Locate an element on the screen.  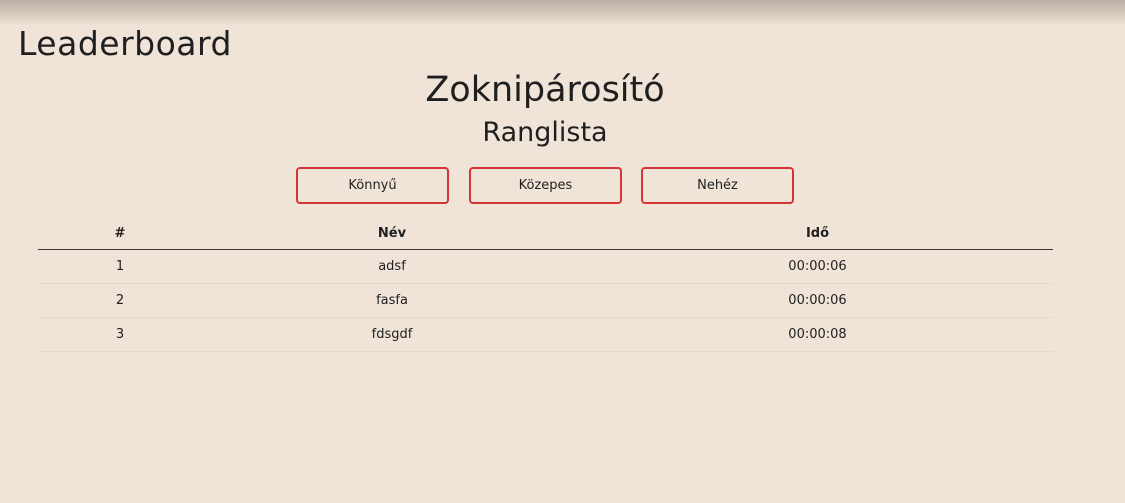
table-row: 3 fdsgdf 00:00:08 is located at coordinates (545, 334).